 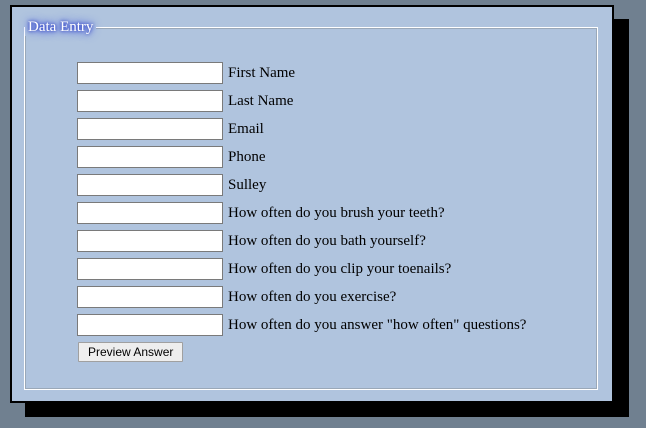 What do you see at coordinates (261, 100) in the screenshot?
I see `last-name-label: Last Name` at bounding box center [261, 100].